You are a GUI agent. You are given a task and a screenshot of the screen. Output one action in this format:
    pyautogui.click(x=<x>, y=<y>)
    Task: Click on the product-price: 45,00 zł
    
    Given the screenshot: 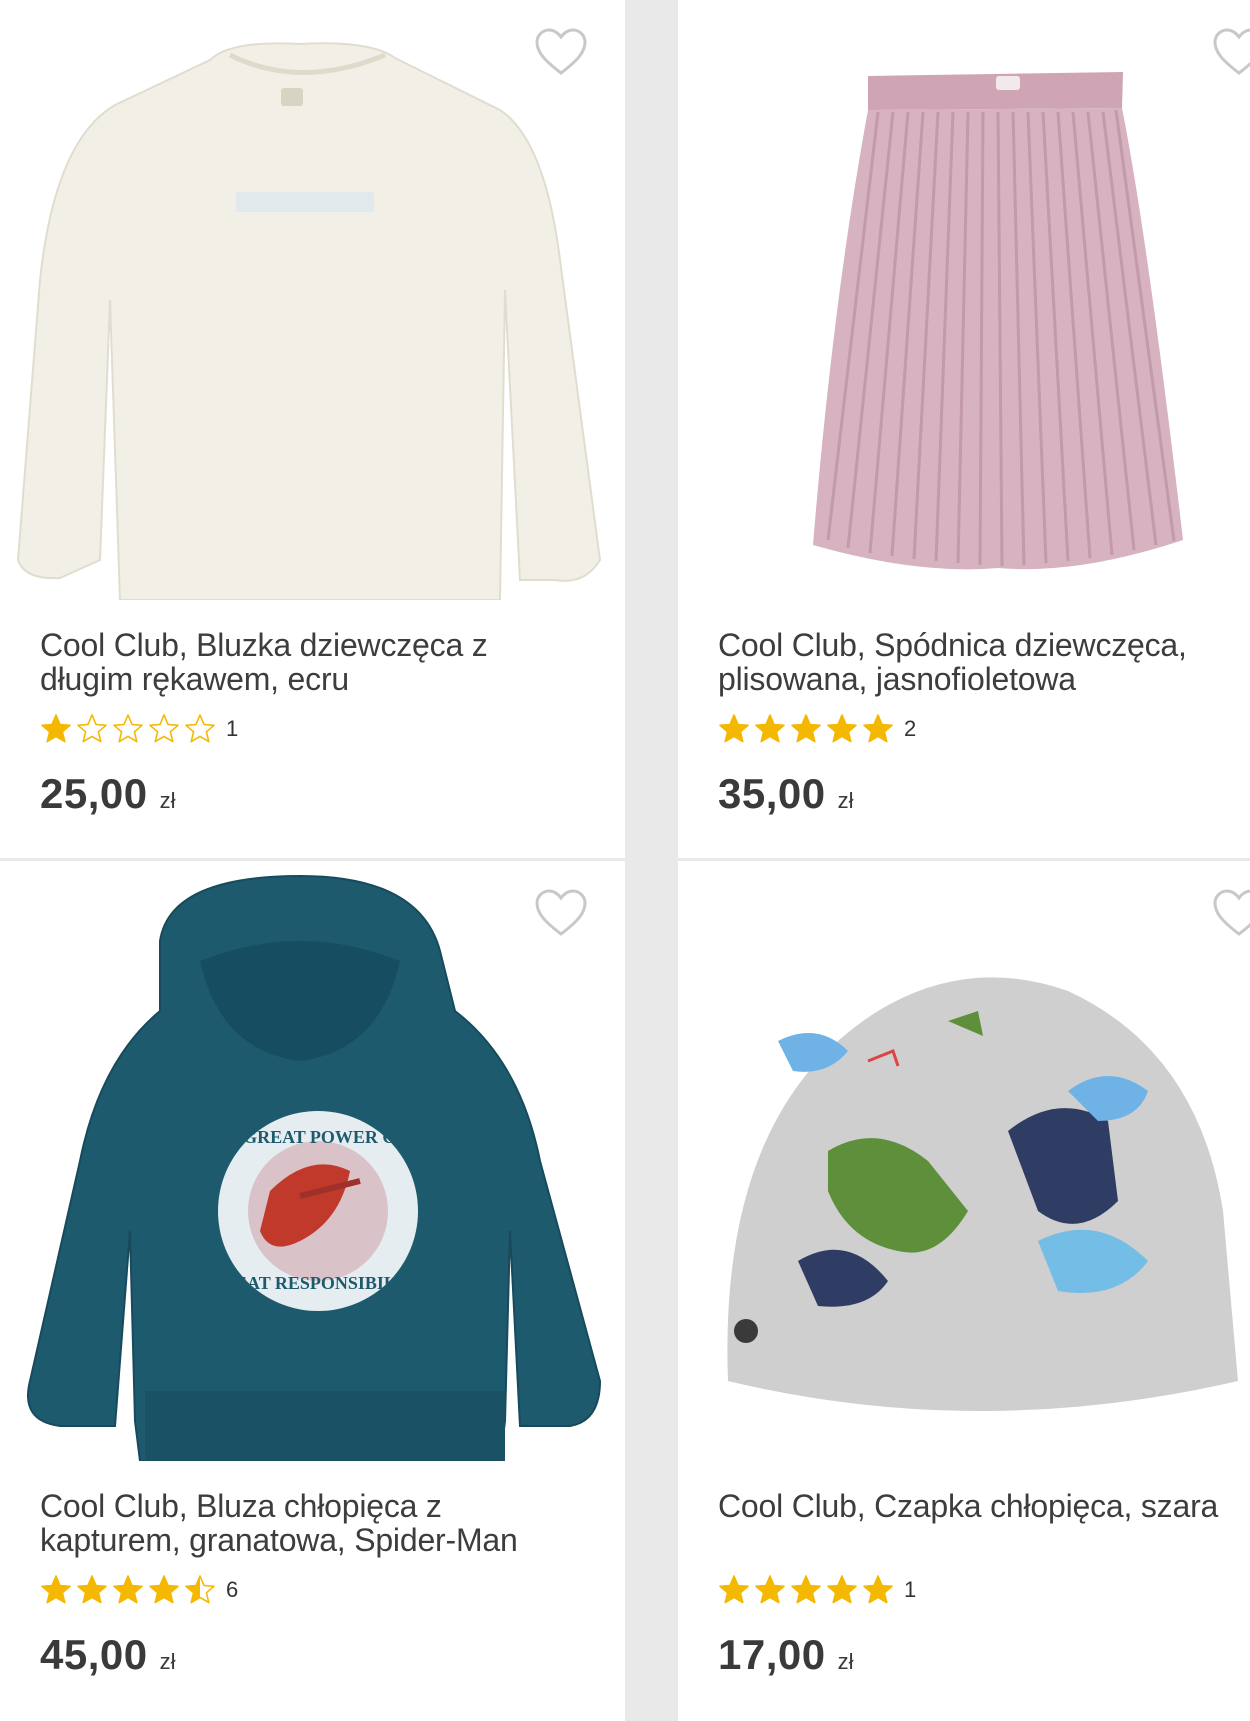 What is the action you would take?
    pyautogui.click(x=108, y=1655)
    